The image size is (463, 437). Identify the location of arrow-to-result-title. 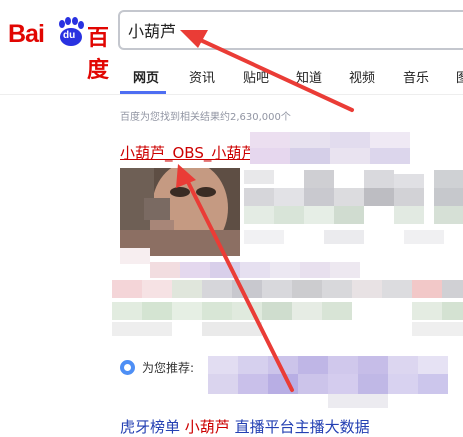
(235, 278).